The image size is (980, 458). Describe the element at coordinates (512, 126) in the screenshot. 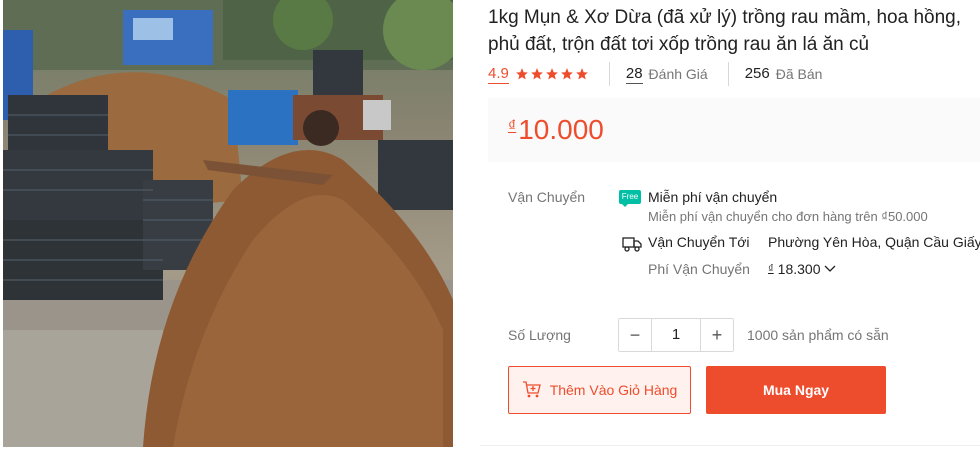

I see `price-currency: ₫` at that location.